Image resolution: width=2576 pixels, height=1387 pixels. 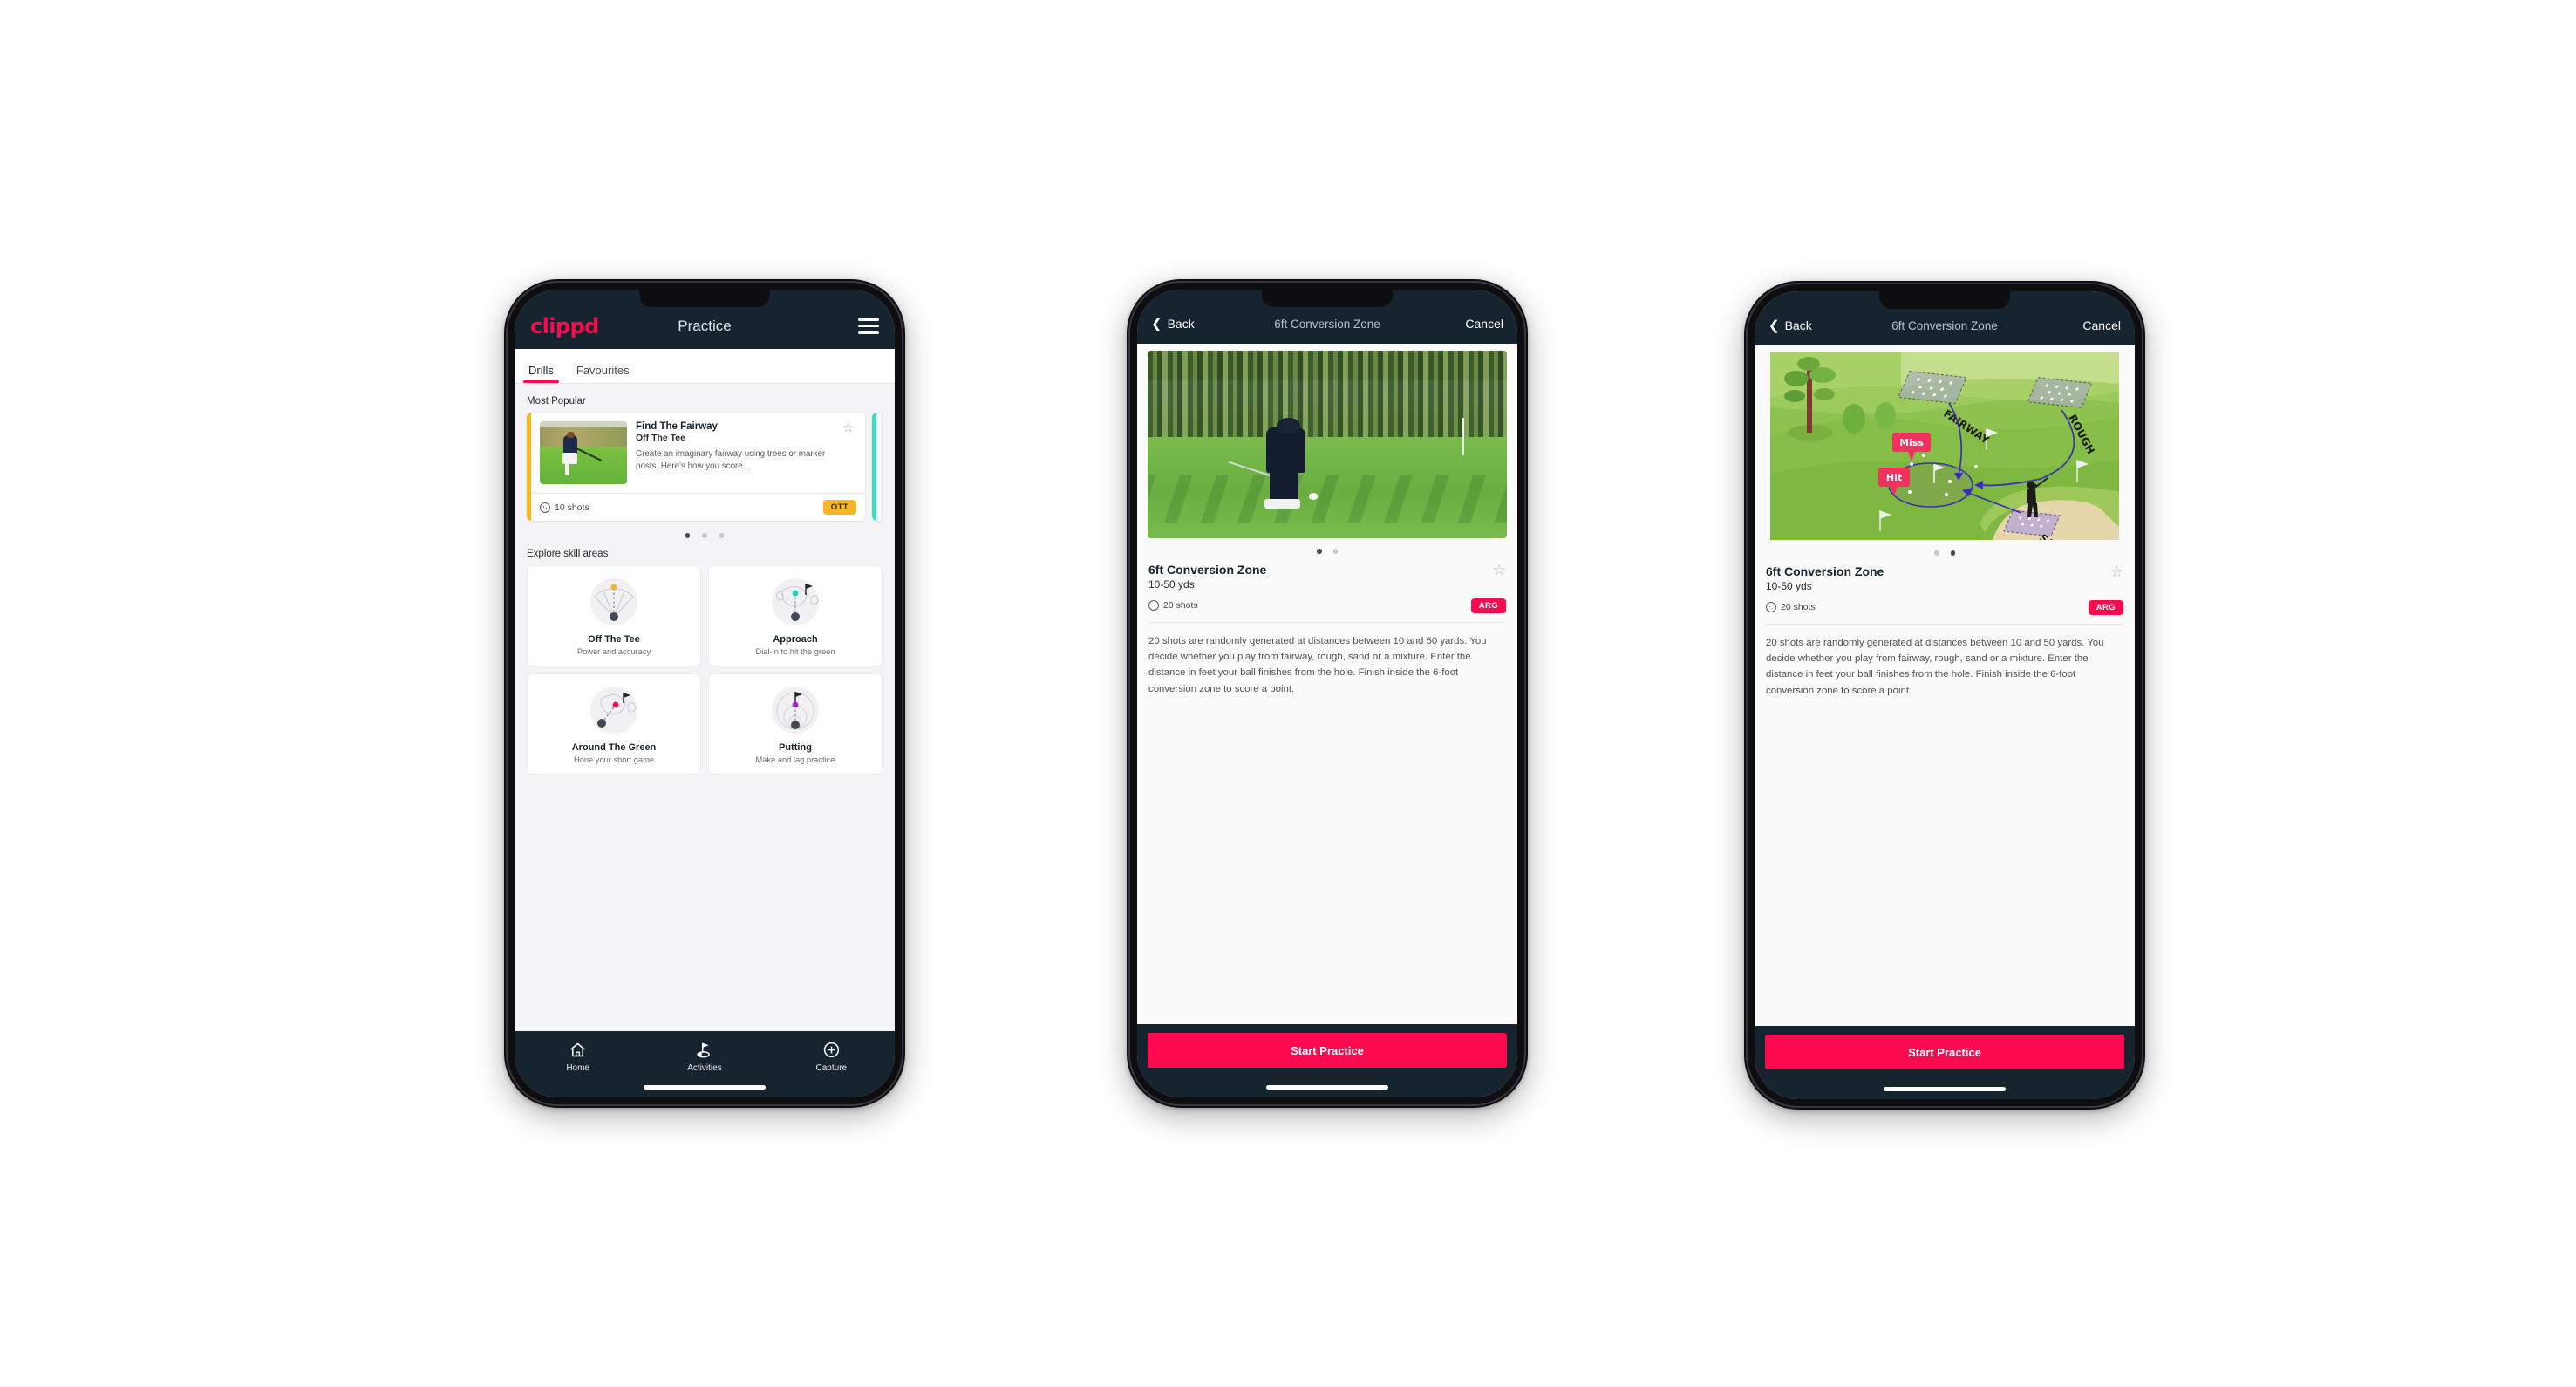 What do you see at coordinates (796, 639) in the screenshot?
I see `skill-name: Approach` at bounding box center [796, 639].